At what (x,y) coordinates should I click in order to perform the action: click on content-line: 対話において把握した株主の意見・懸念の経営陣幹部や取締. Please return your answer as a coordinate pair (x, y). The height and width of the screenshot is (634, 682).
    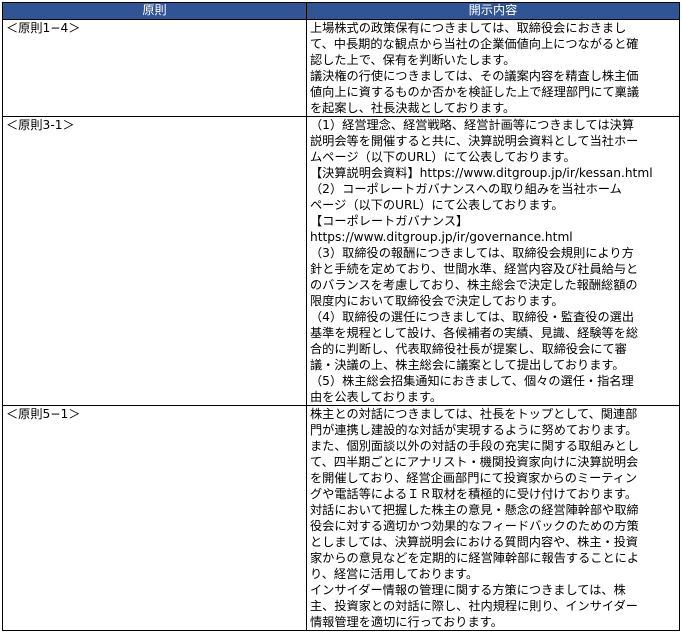
    Looking at the image, I should click on (474, 510).